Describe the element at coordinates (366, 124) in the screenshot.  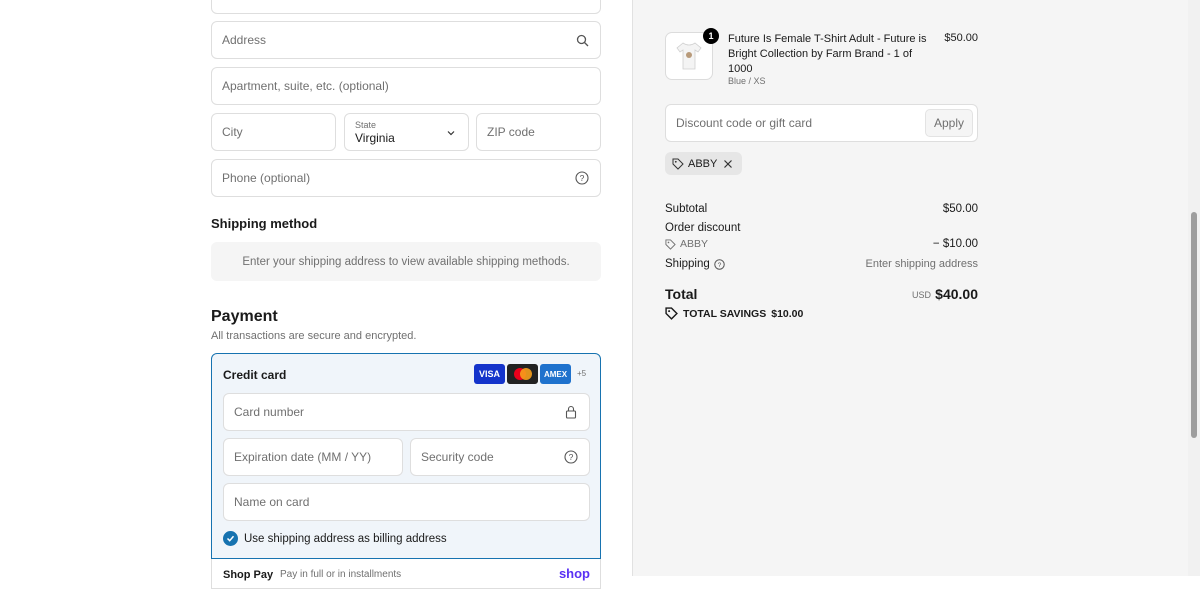
I see `state-label: State` at that location.